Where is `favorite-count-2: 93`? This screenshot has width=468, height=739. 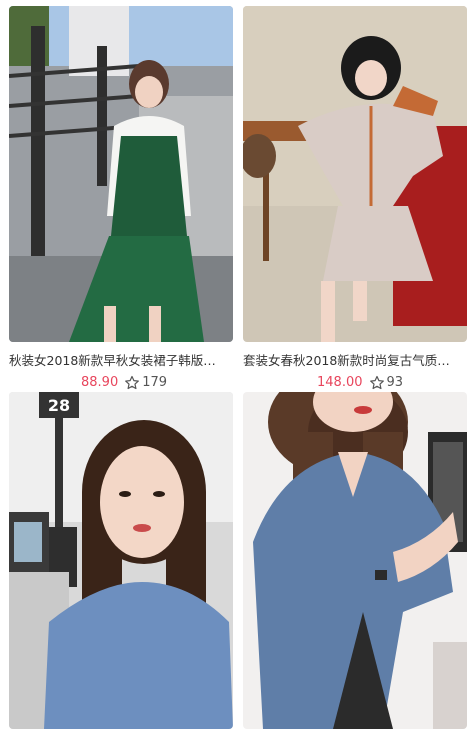
favorite-count-2: 93 is located at coordinates (395, 382).